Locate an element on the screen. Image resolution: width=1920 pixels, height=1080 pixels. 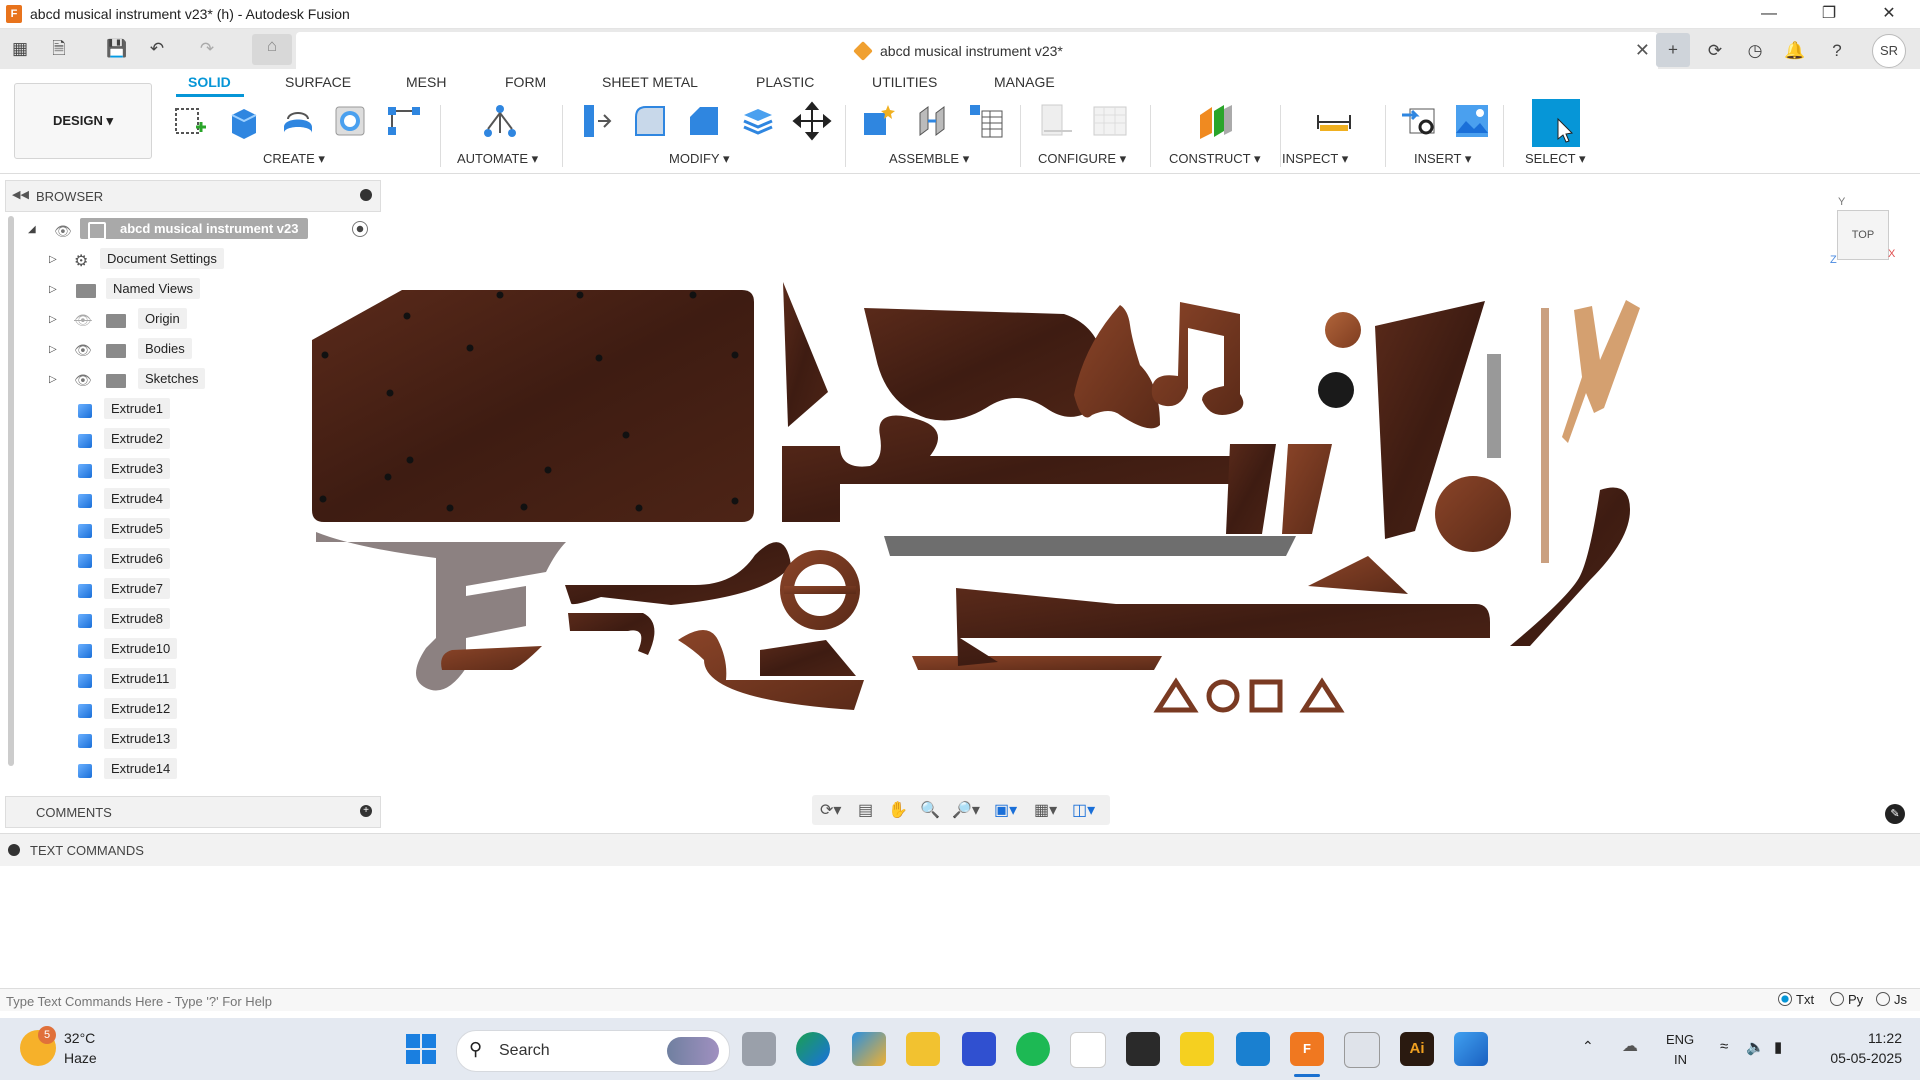
body-music-note is located at coordinates (1197, 359).